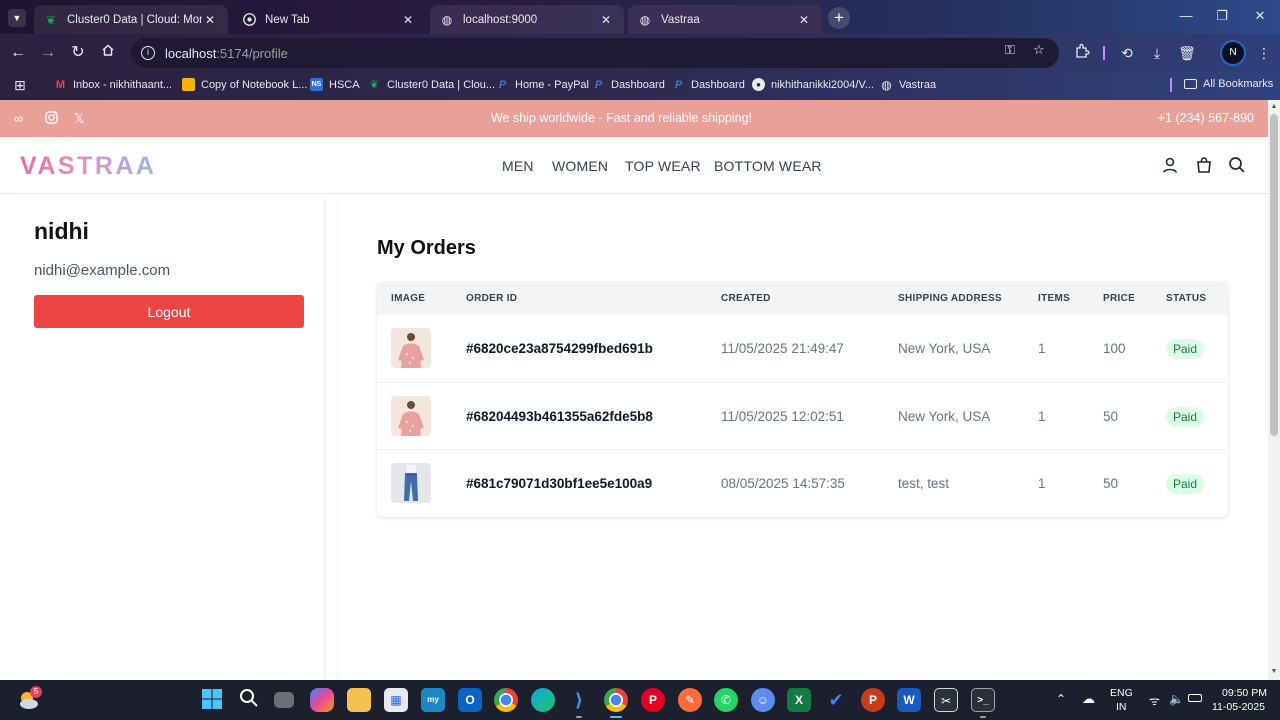 This screenshot has height=720, width=1280. Describe the element at coordinates (873, 700) in the screenshot. I see `powerpoint-icon: P` at that location.